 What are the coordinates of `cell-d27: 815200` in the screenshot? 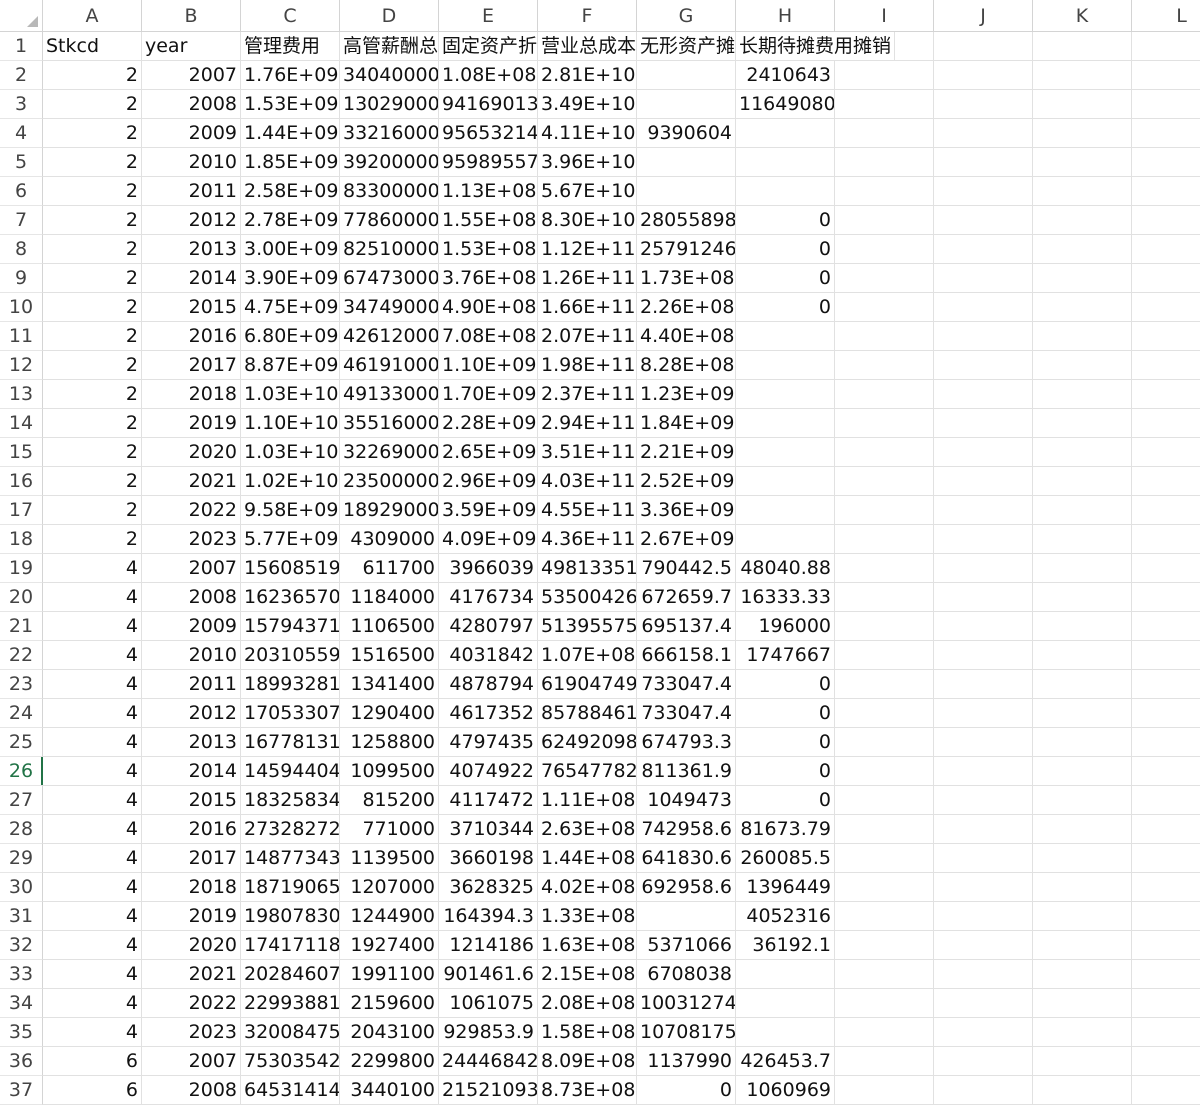 It's located at (389, 800).